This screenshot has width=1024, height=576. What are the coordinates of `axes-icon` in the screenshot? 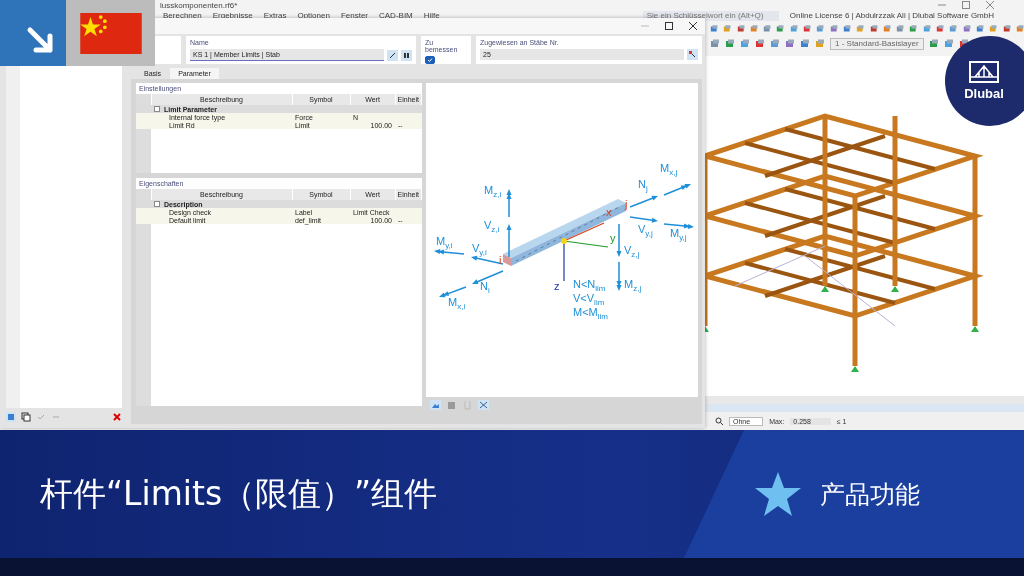 It's located at (483, 405).